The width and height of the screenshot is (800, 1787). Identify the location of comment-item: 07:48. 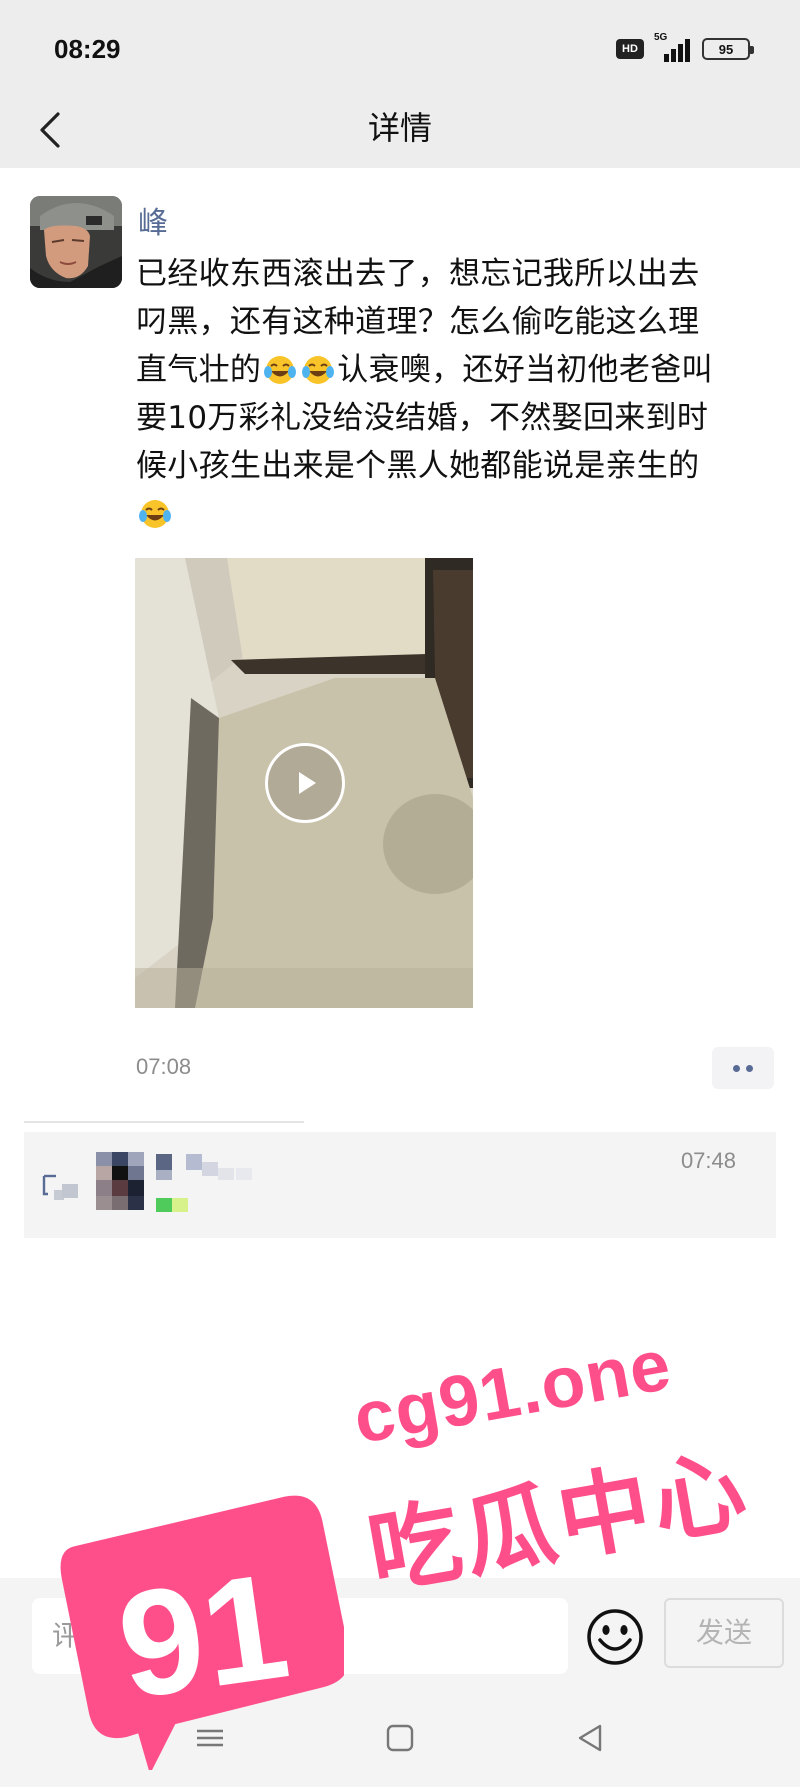
(400, 1185).